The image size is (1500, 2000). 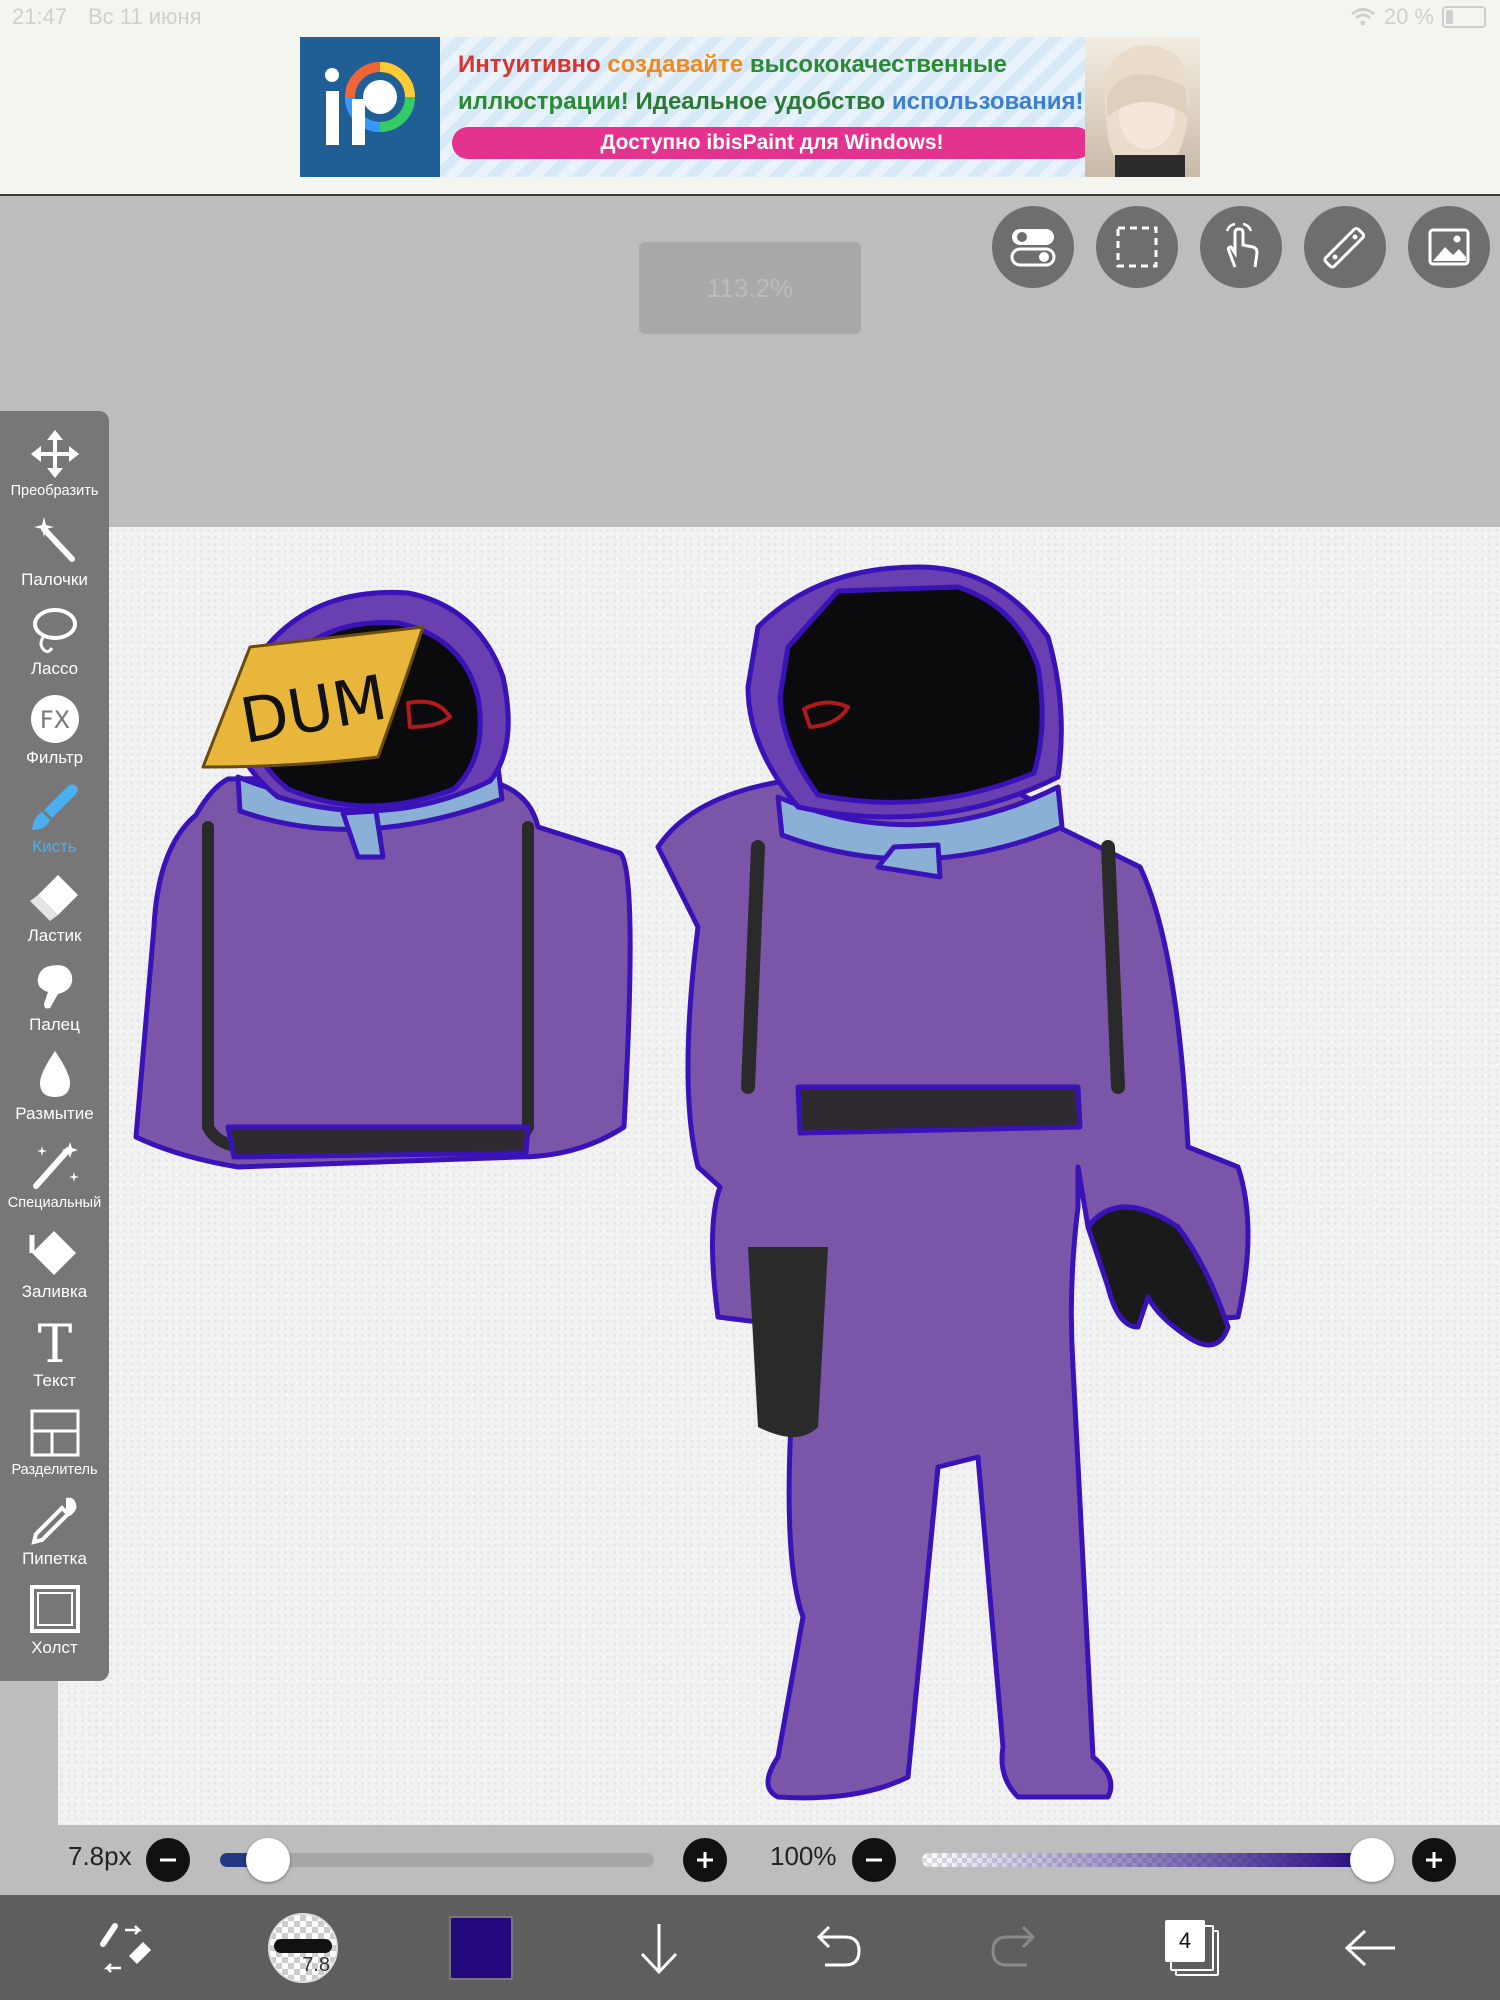 I want to click on tool-eyedropper: Пипетка, so click(x=54, y=1531).